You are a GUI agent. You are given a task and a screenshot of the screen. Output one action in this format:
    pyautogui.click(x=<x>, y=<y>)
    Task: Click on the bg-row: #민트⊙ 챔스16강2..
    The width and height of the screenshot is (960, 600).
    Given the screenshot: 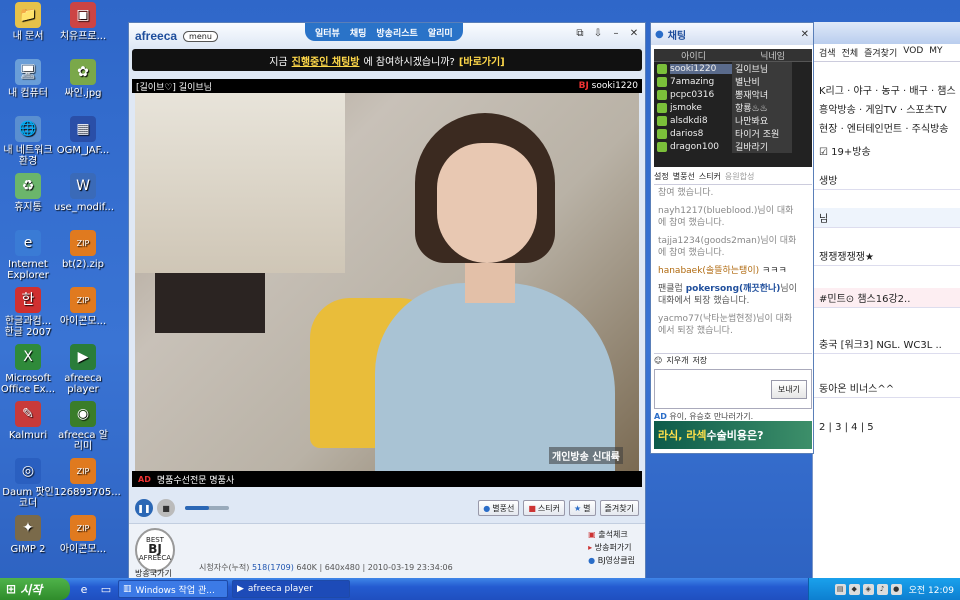 What is the action you would take?
    pyautogui.click(x=886, y=298)
    